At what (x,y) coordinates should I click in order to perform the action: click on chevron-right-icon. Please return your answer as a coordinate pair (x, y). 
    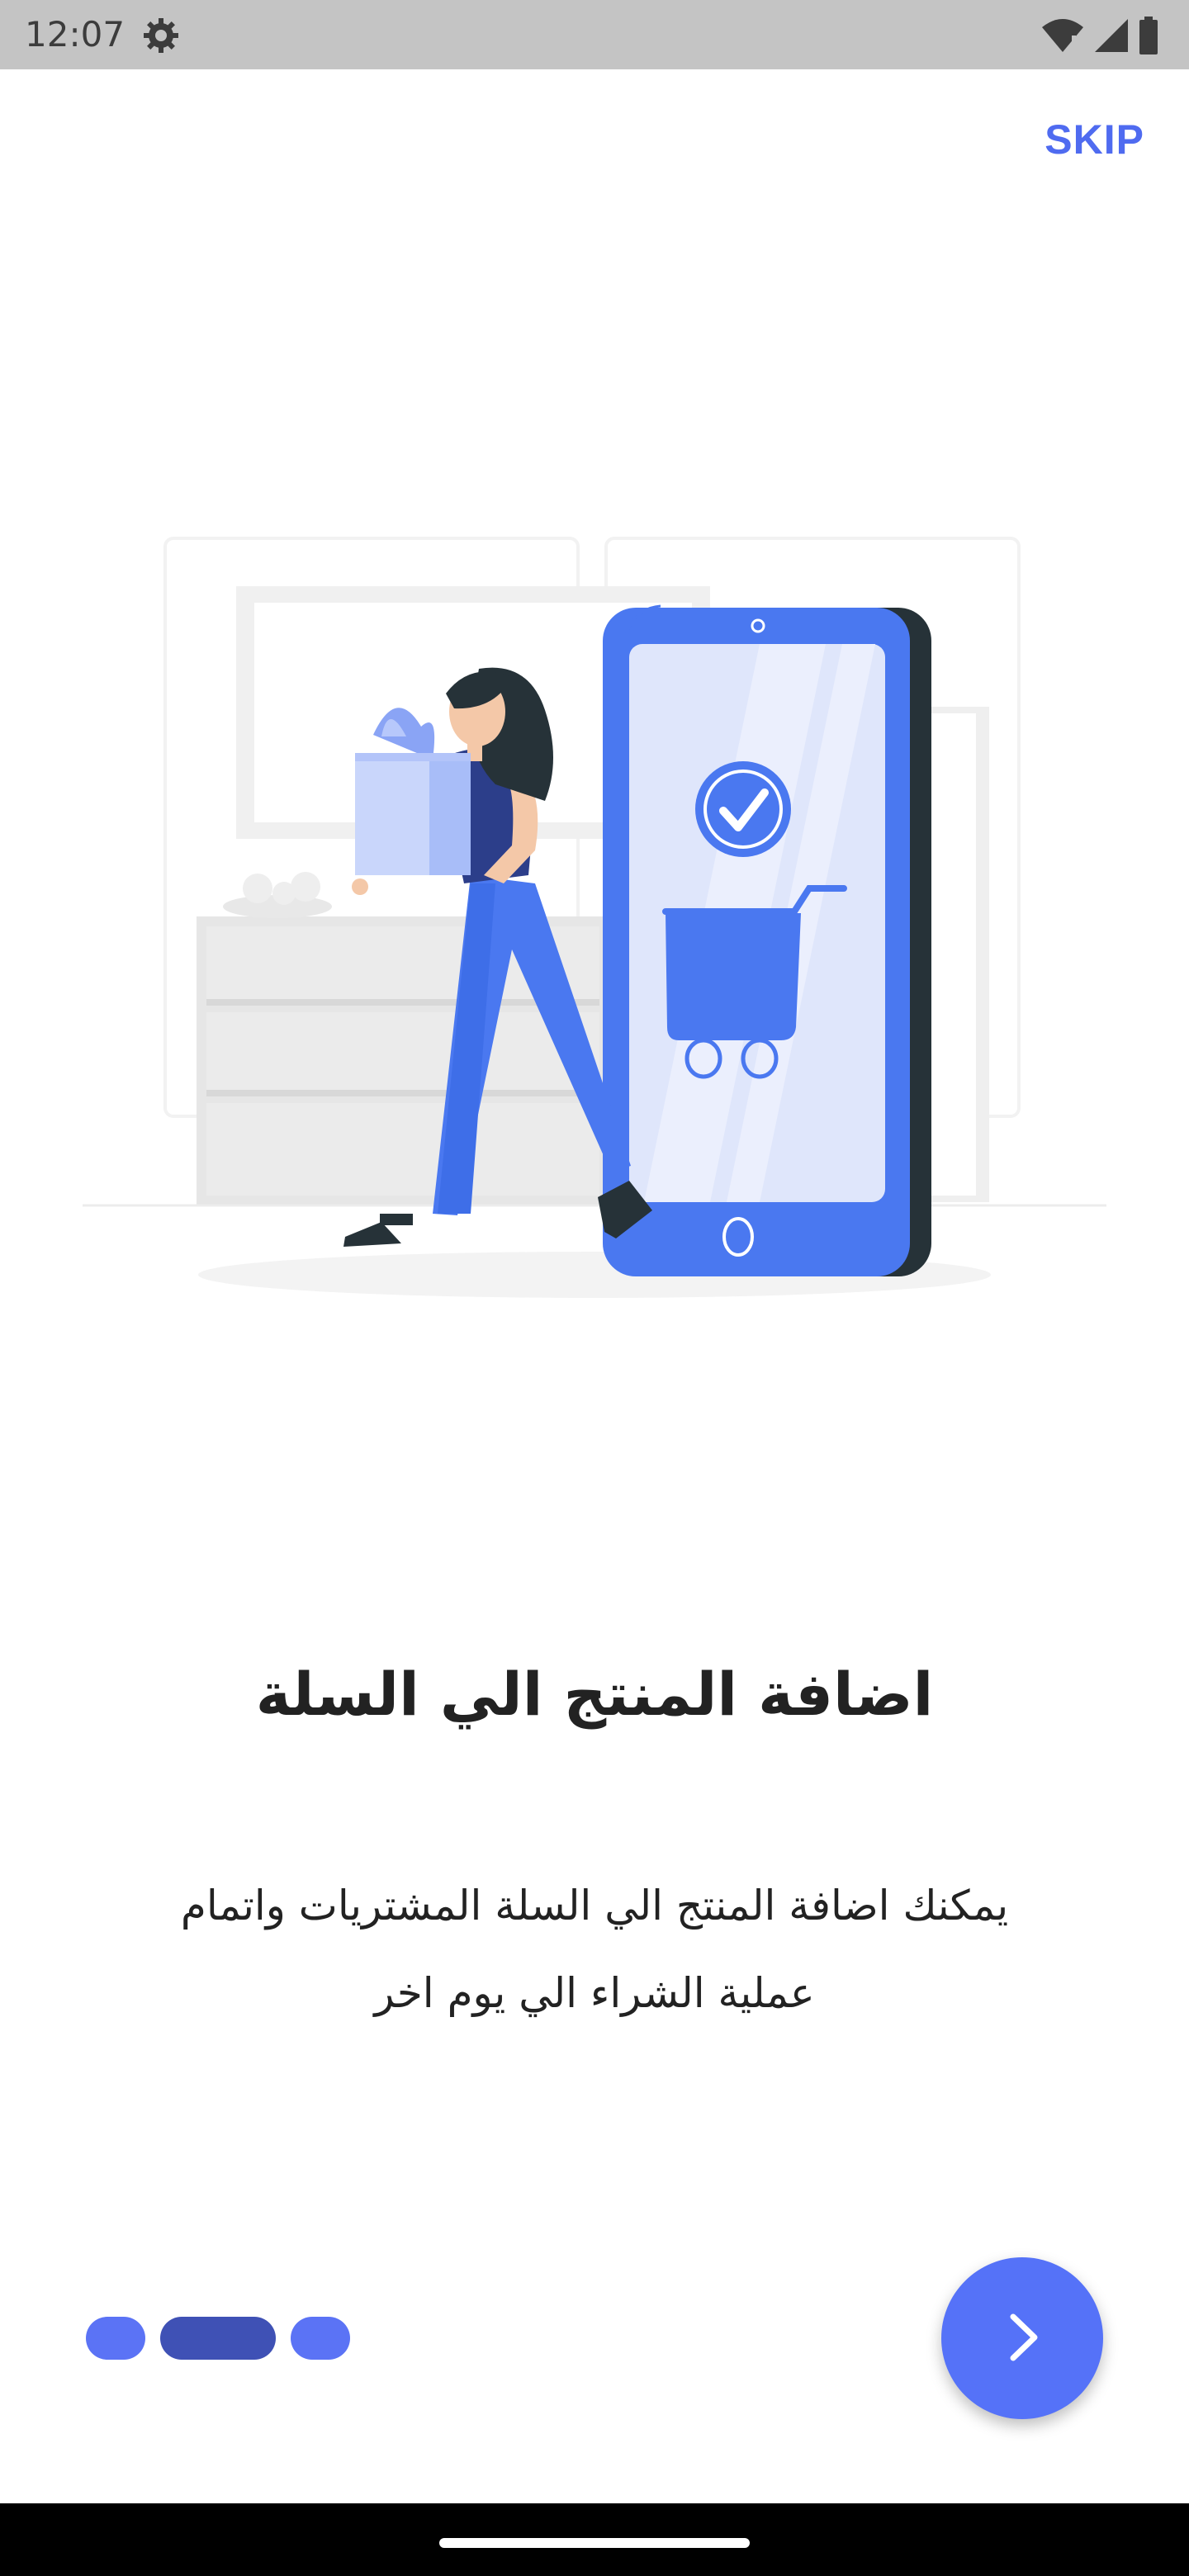
    Looking at the image, I should click on (1022, 2338).